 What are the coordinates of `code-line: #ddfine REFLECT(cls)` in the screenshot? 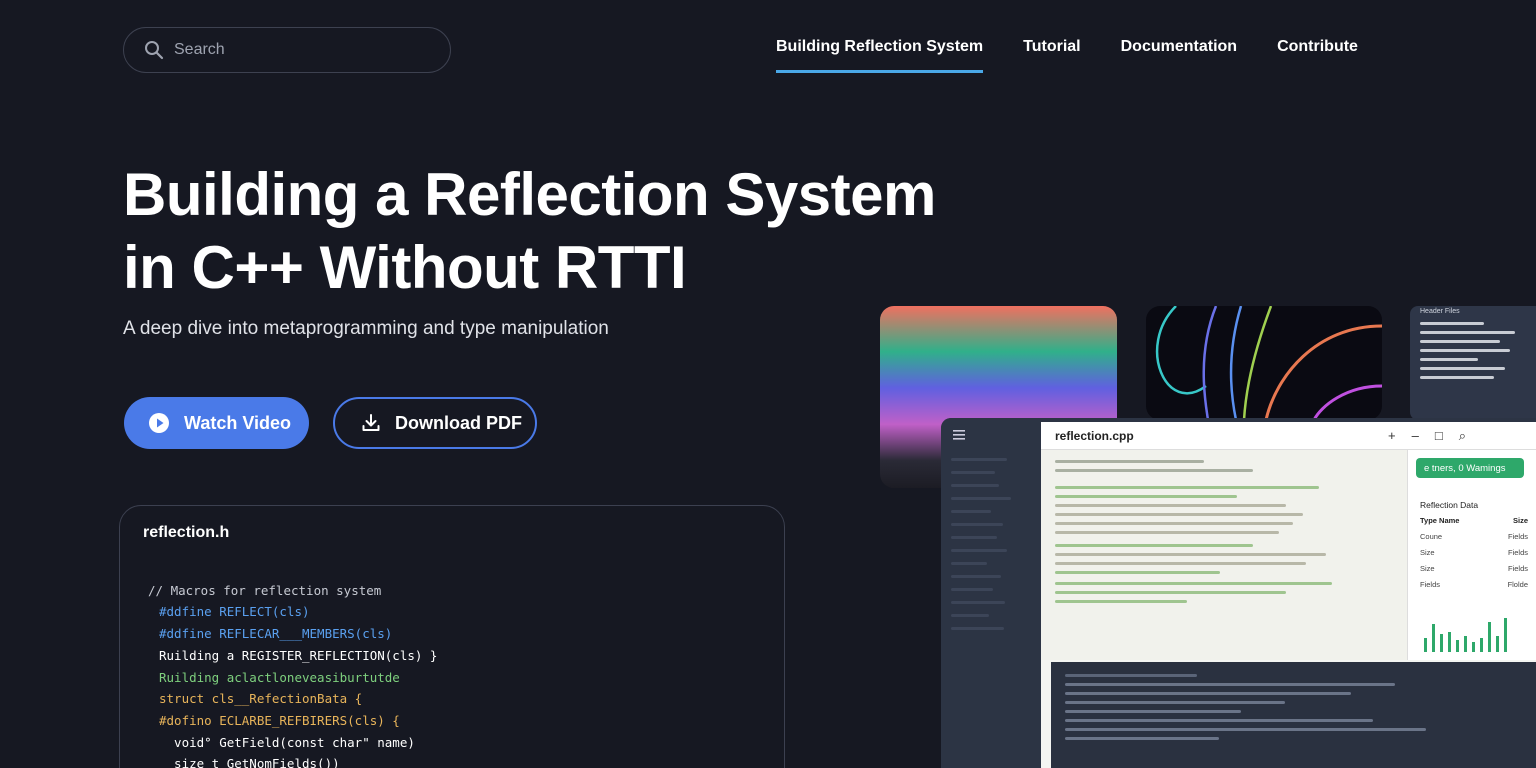 It's located at (234, 612).